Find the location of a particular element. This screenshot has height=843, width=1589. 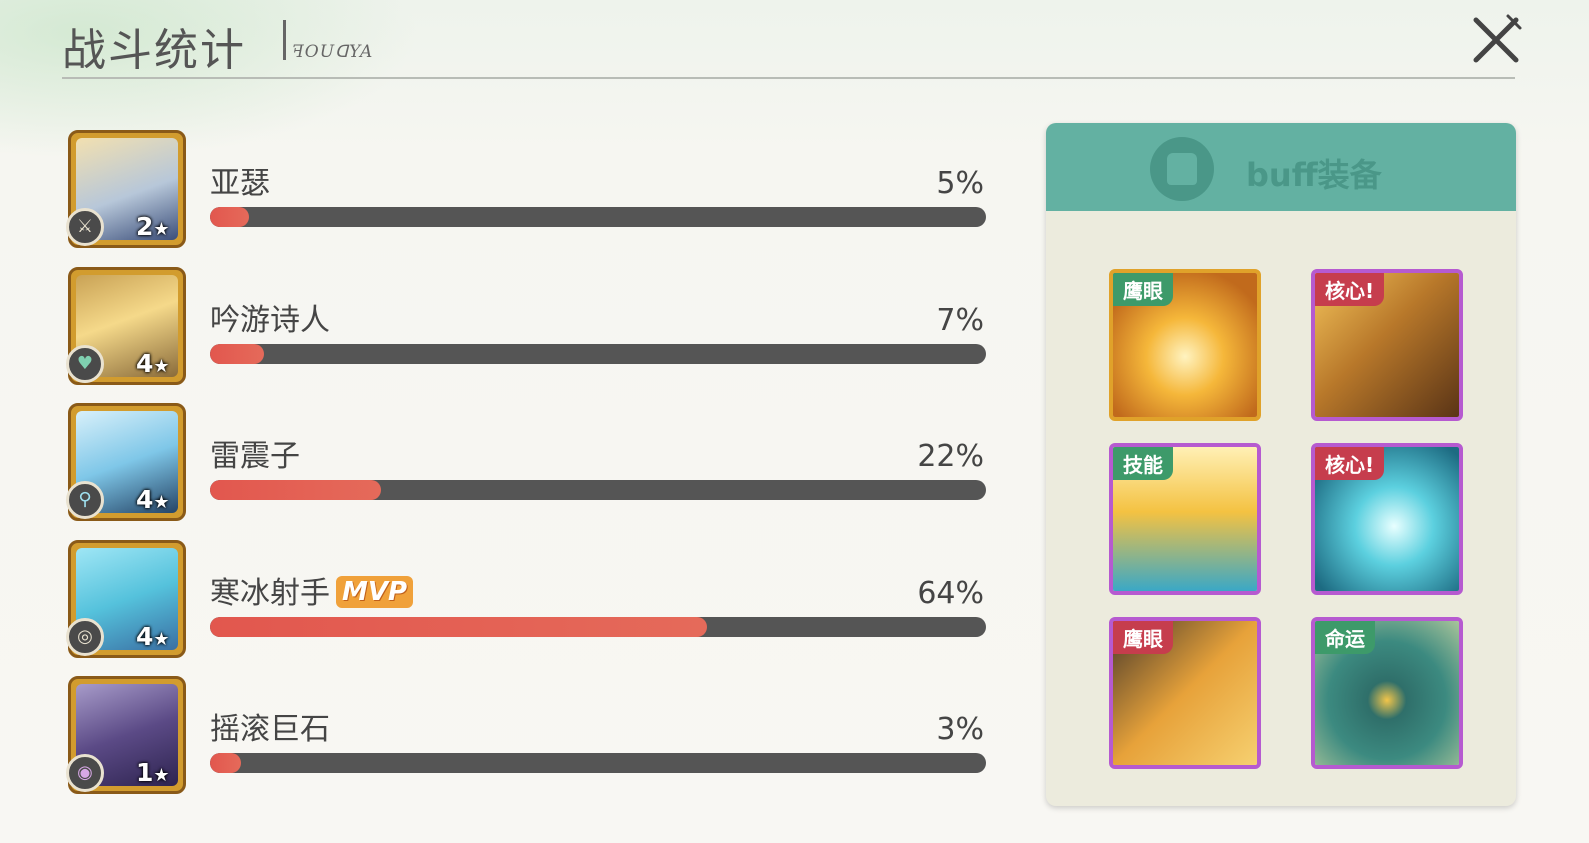

hero-name: 寒冰射手 MVP is located at coordinates (312, 590).